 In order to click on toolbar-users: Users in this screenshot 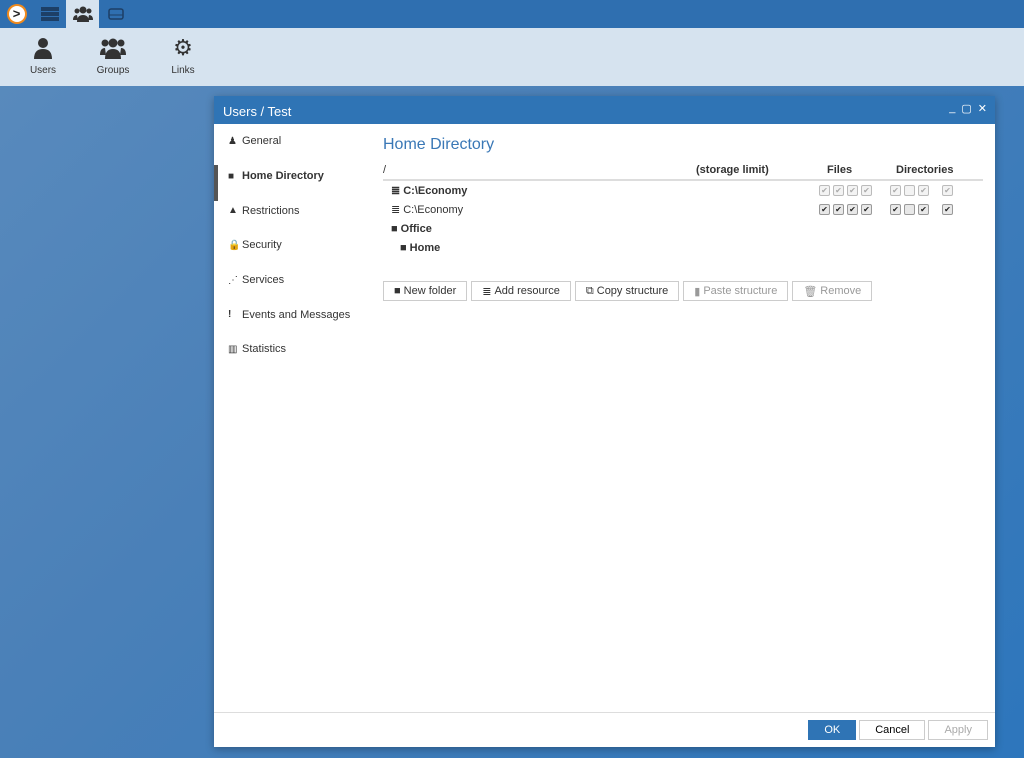, I will do `click(43, 57)`.